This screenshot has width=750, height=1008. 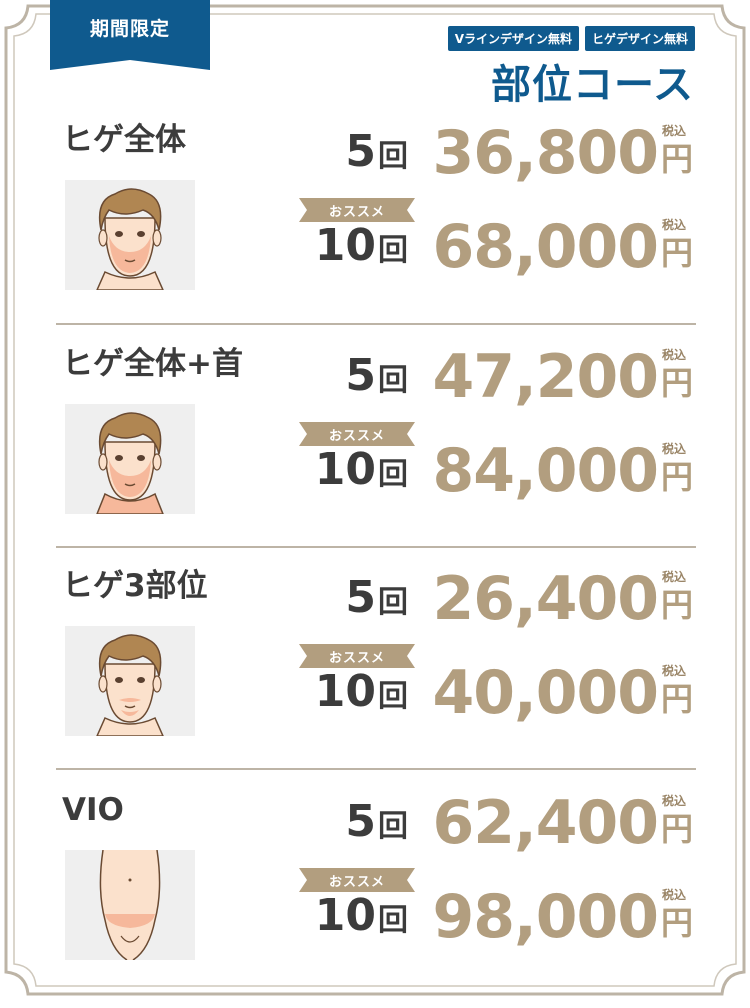 I want to click on limited-time-ribbon: 期間限定, so click(x=130, y=35).